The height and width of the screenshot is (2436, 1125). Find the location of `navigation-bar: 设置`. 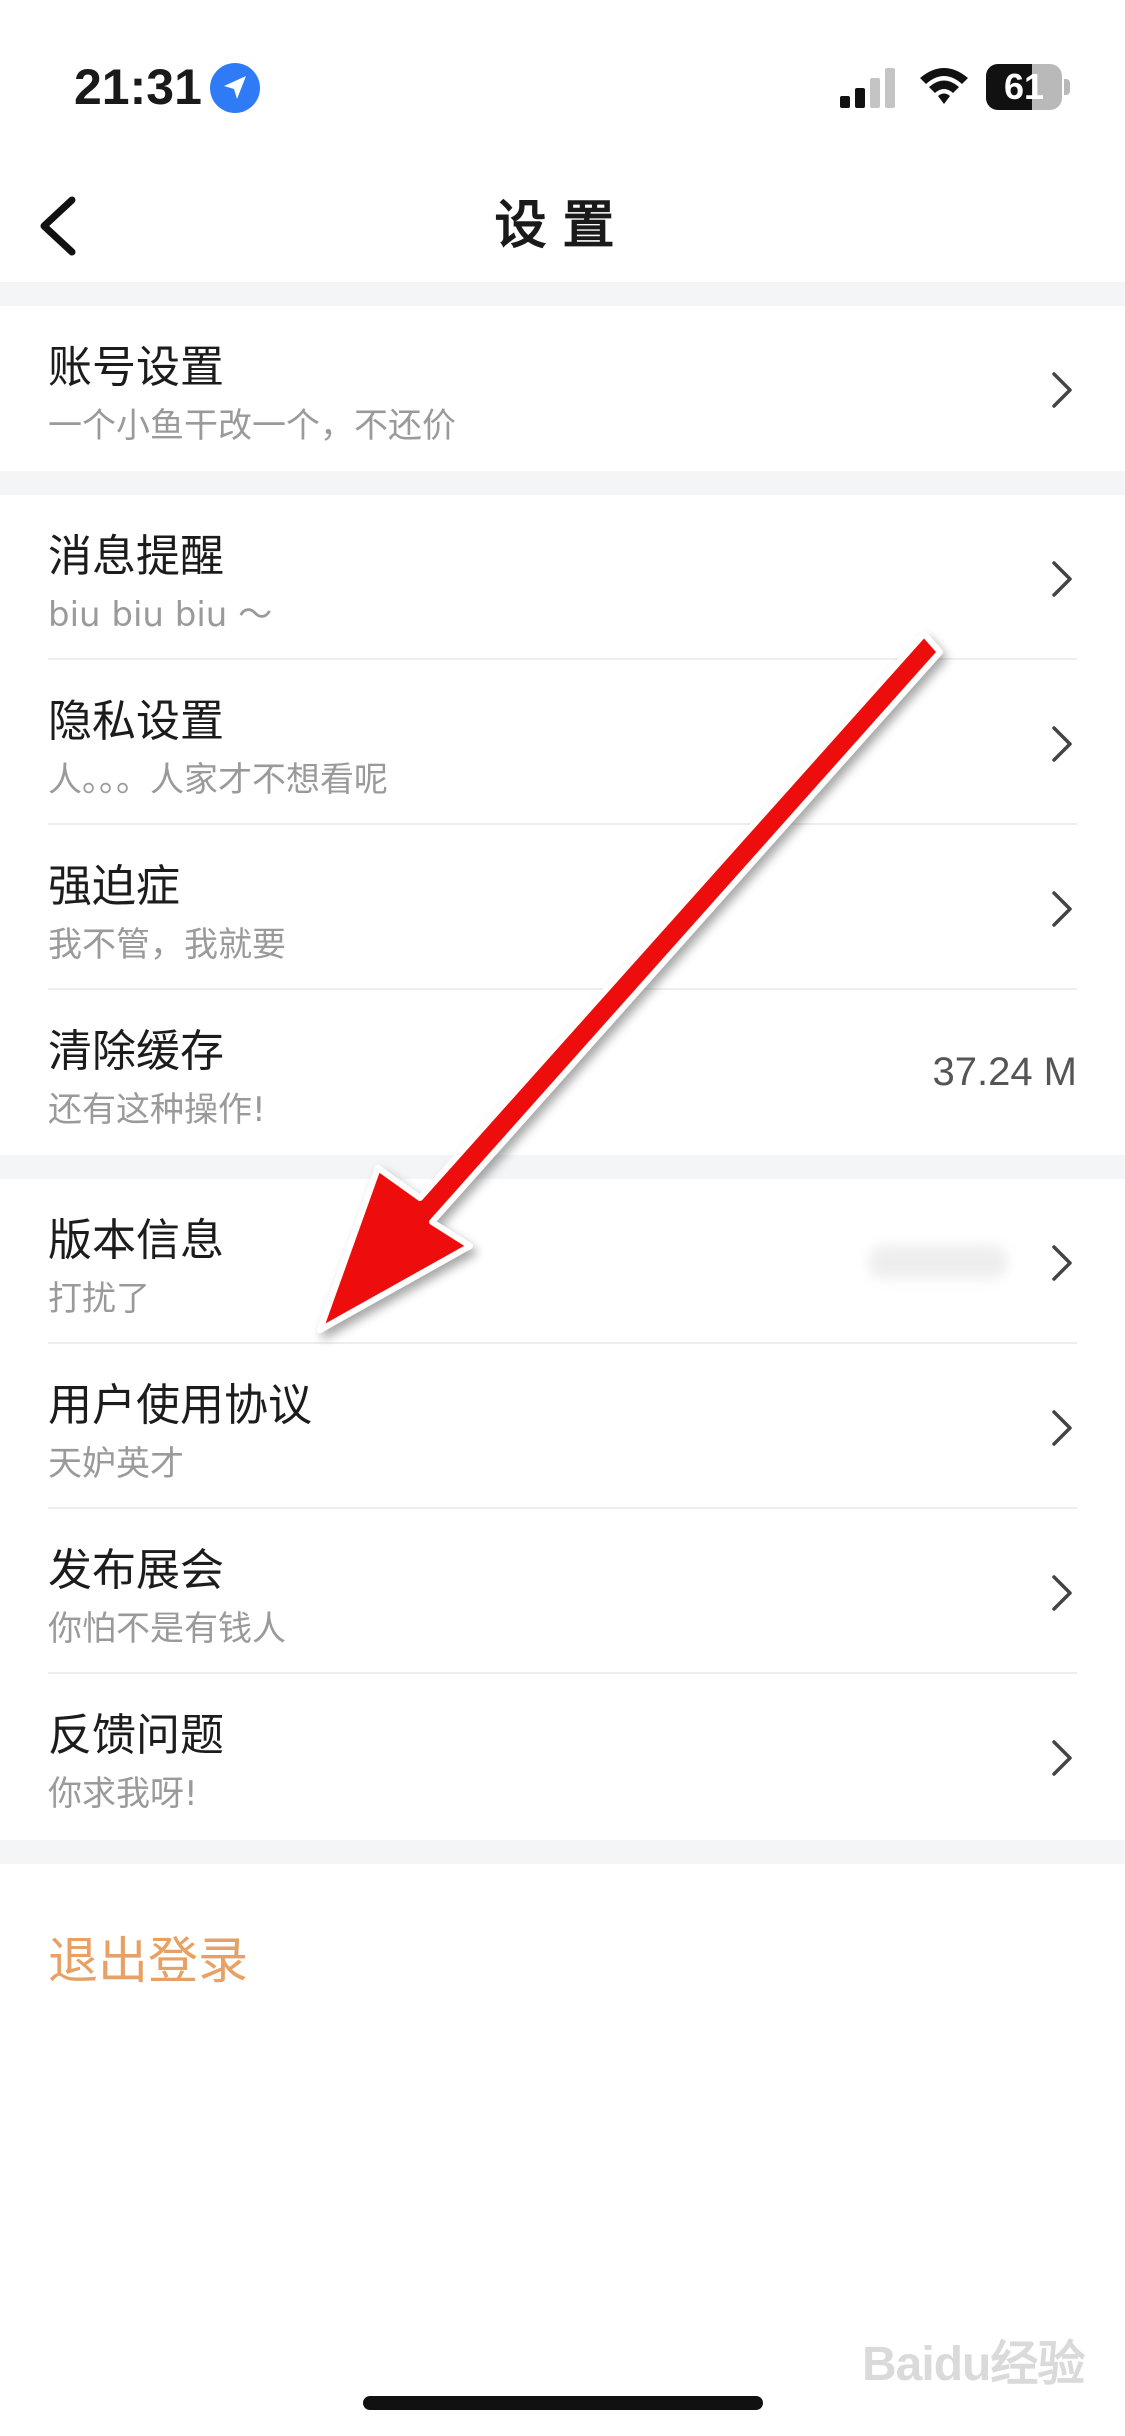

navigation-bar: 设置 is located at coordinates (562, 226).